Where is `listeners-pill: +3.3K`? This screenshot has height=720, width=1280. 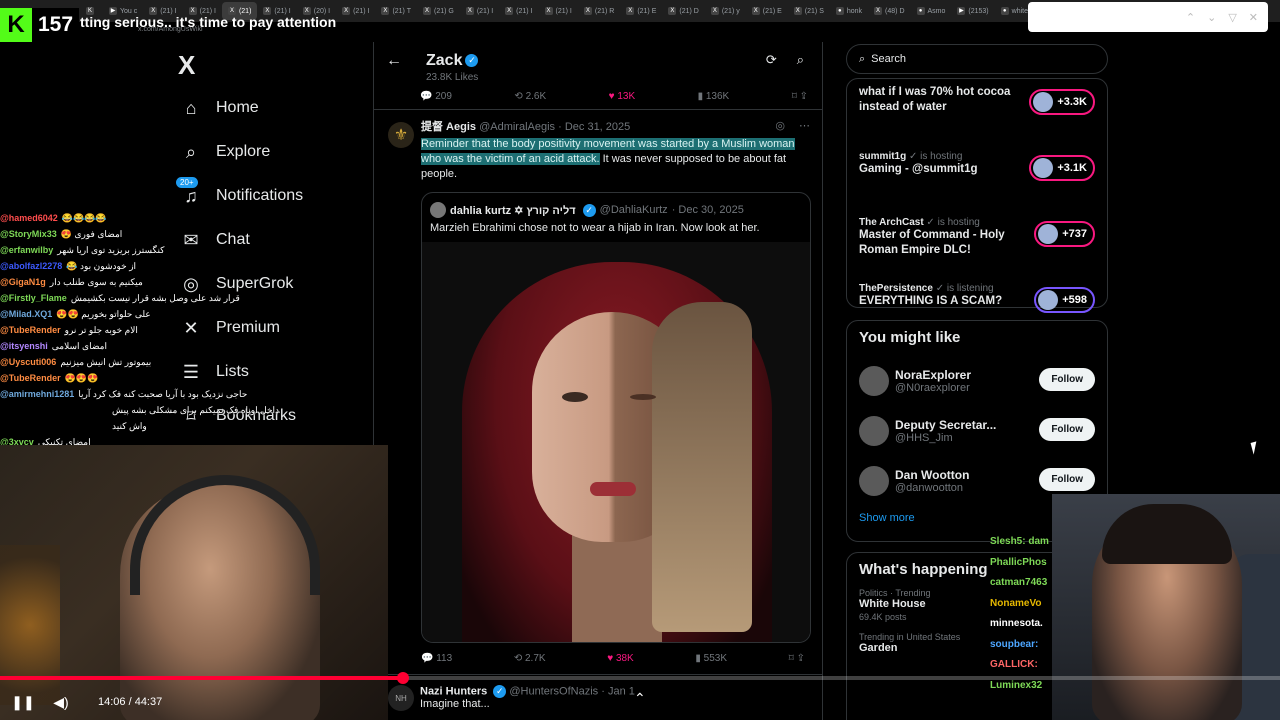 listeners-pill: +3.3K is located at coordinates (1062, 102).